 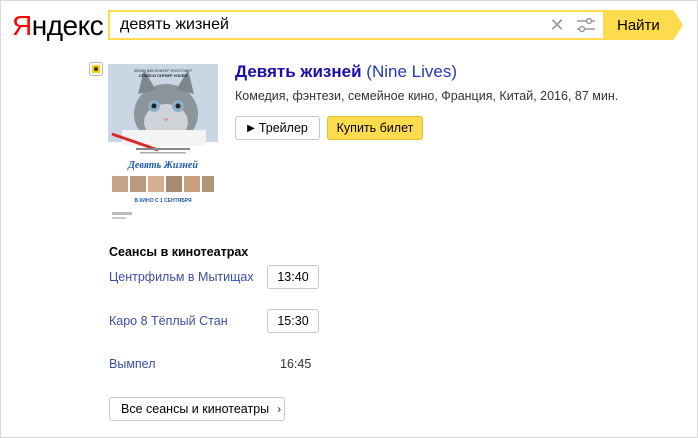 I want to click on session-time-button: 13:40, so click(x=293, y=277).